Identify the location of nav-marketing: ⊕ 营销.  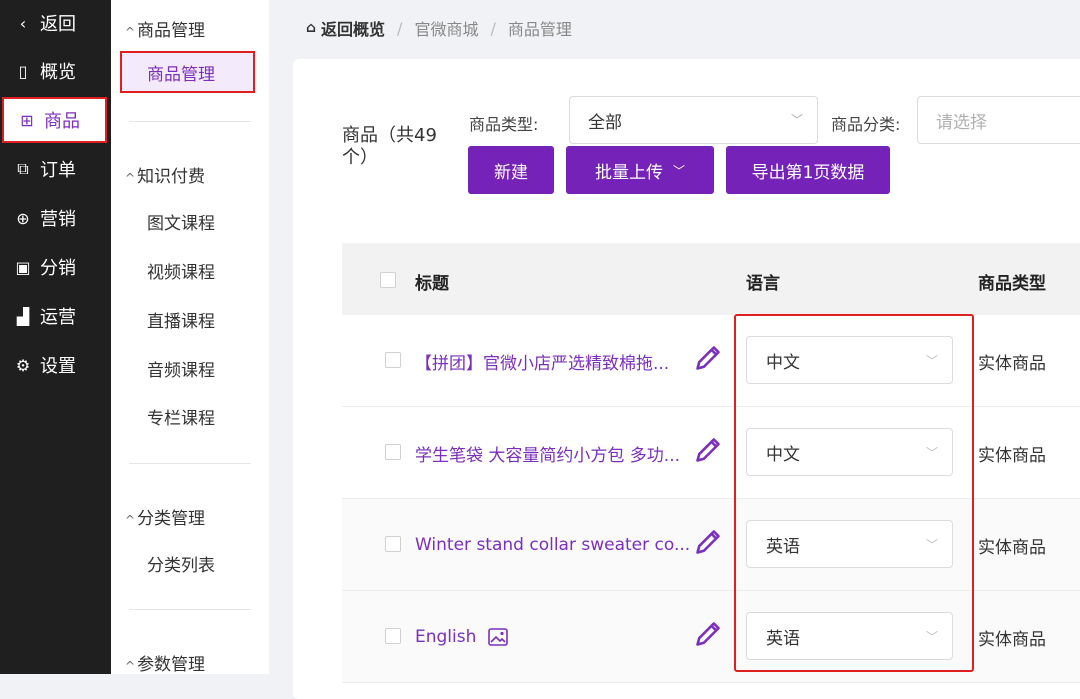
(55, 218).